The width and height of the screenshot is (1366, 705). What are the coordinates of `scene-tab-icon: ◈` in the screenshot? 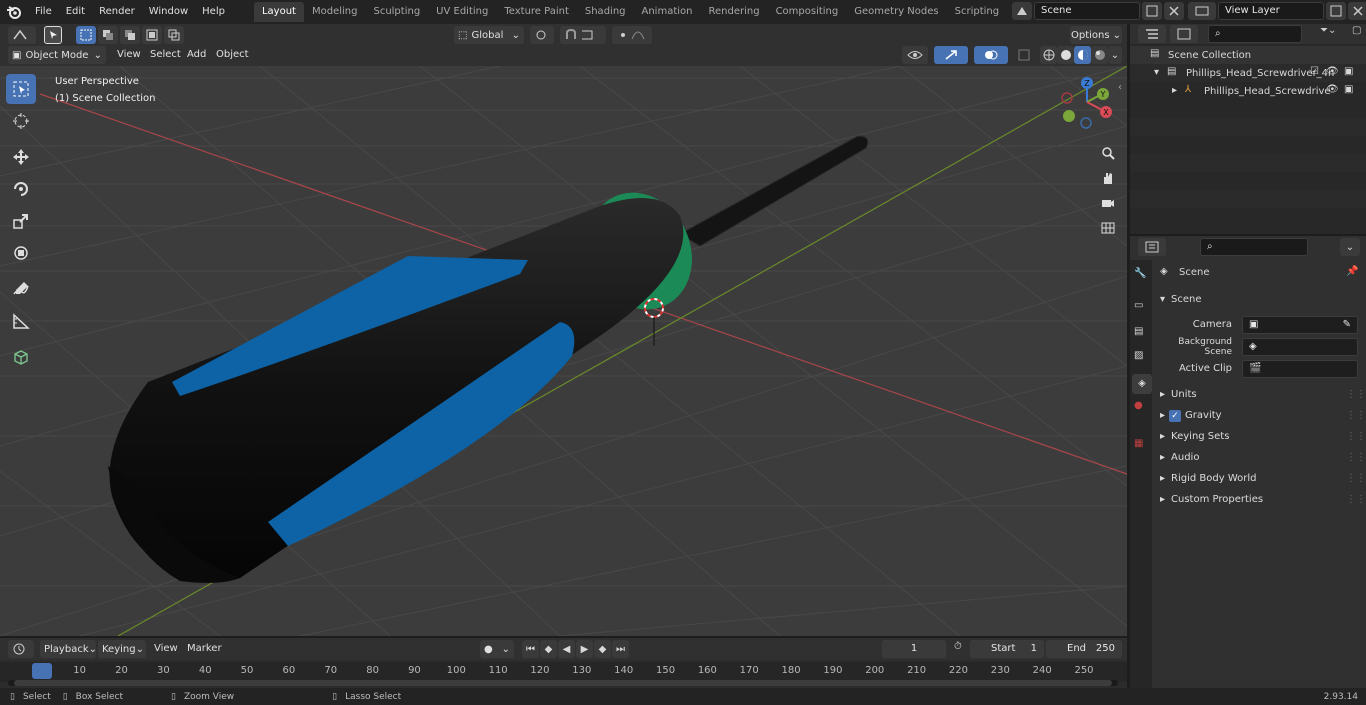 It's located at (1142, 384).